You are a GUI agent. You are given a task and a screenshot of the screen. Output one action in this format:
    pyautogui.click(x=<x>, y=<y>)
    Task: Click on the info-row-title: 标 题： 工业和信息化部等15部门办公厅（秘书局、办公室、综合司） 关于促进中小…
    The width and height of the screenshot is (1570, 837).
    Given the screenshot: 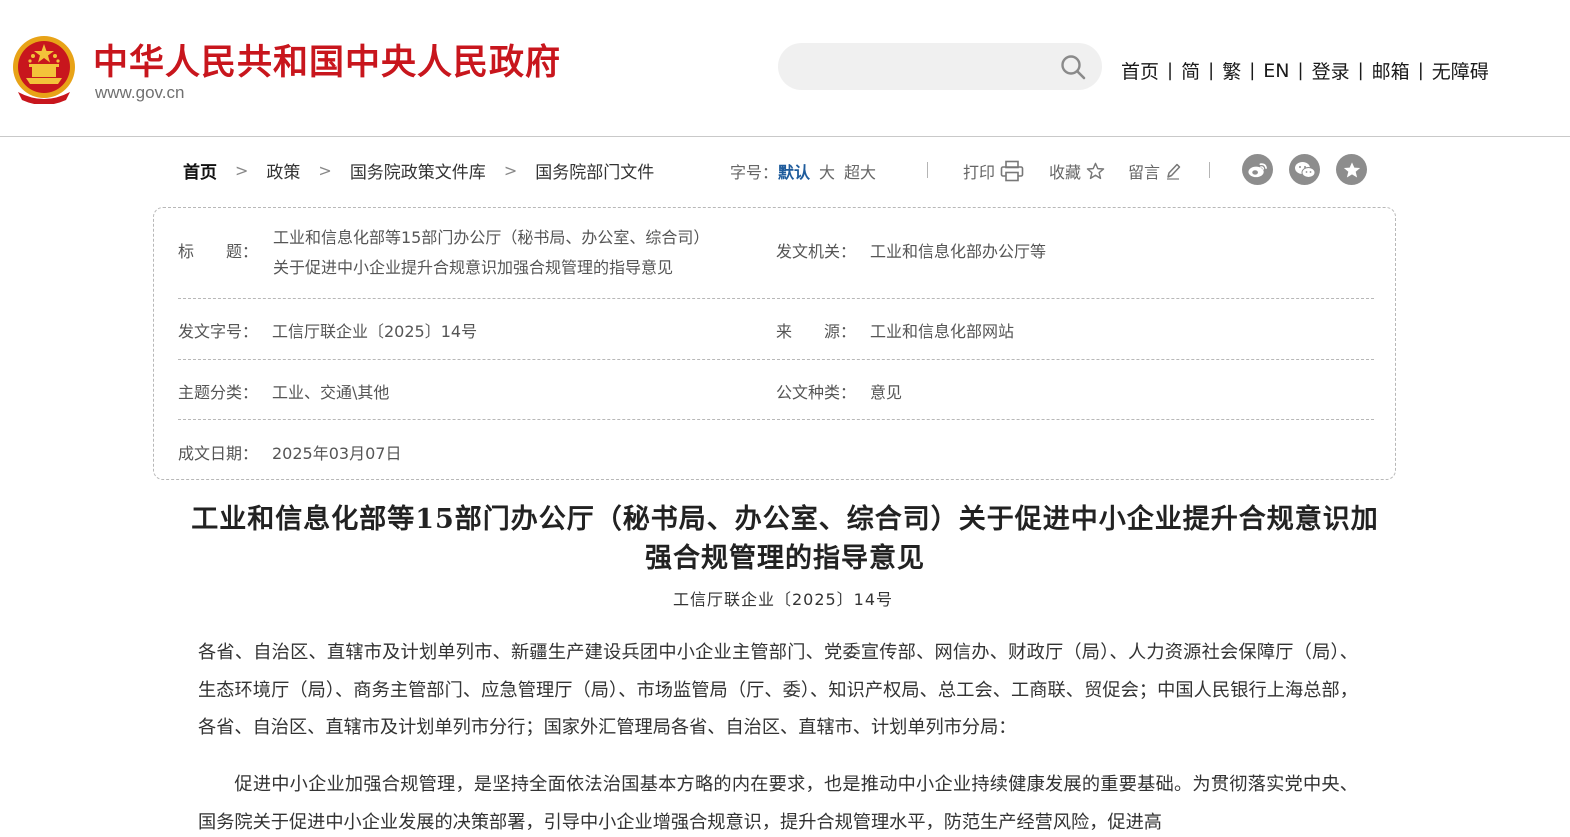 What is the action you would take?
    pyautogui.click(x=776, y=253)
    